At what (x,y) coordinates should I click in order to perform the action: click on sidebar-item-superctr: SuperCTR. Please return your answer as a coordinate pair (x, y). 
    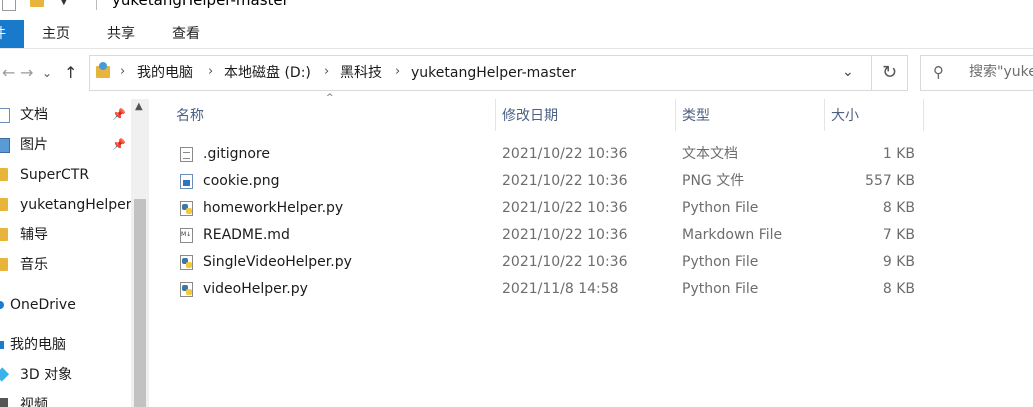
    Looking at the image, I should click on (65, 175).